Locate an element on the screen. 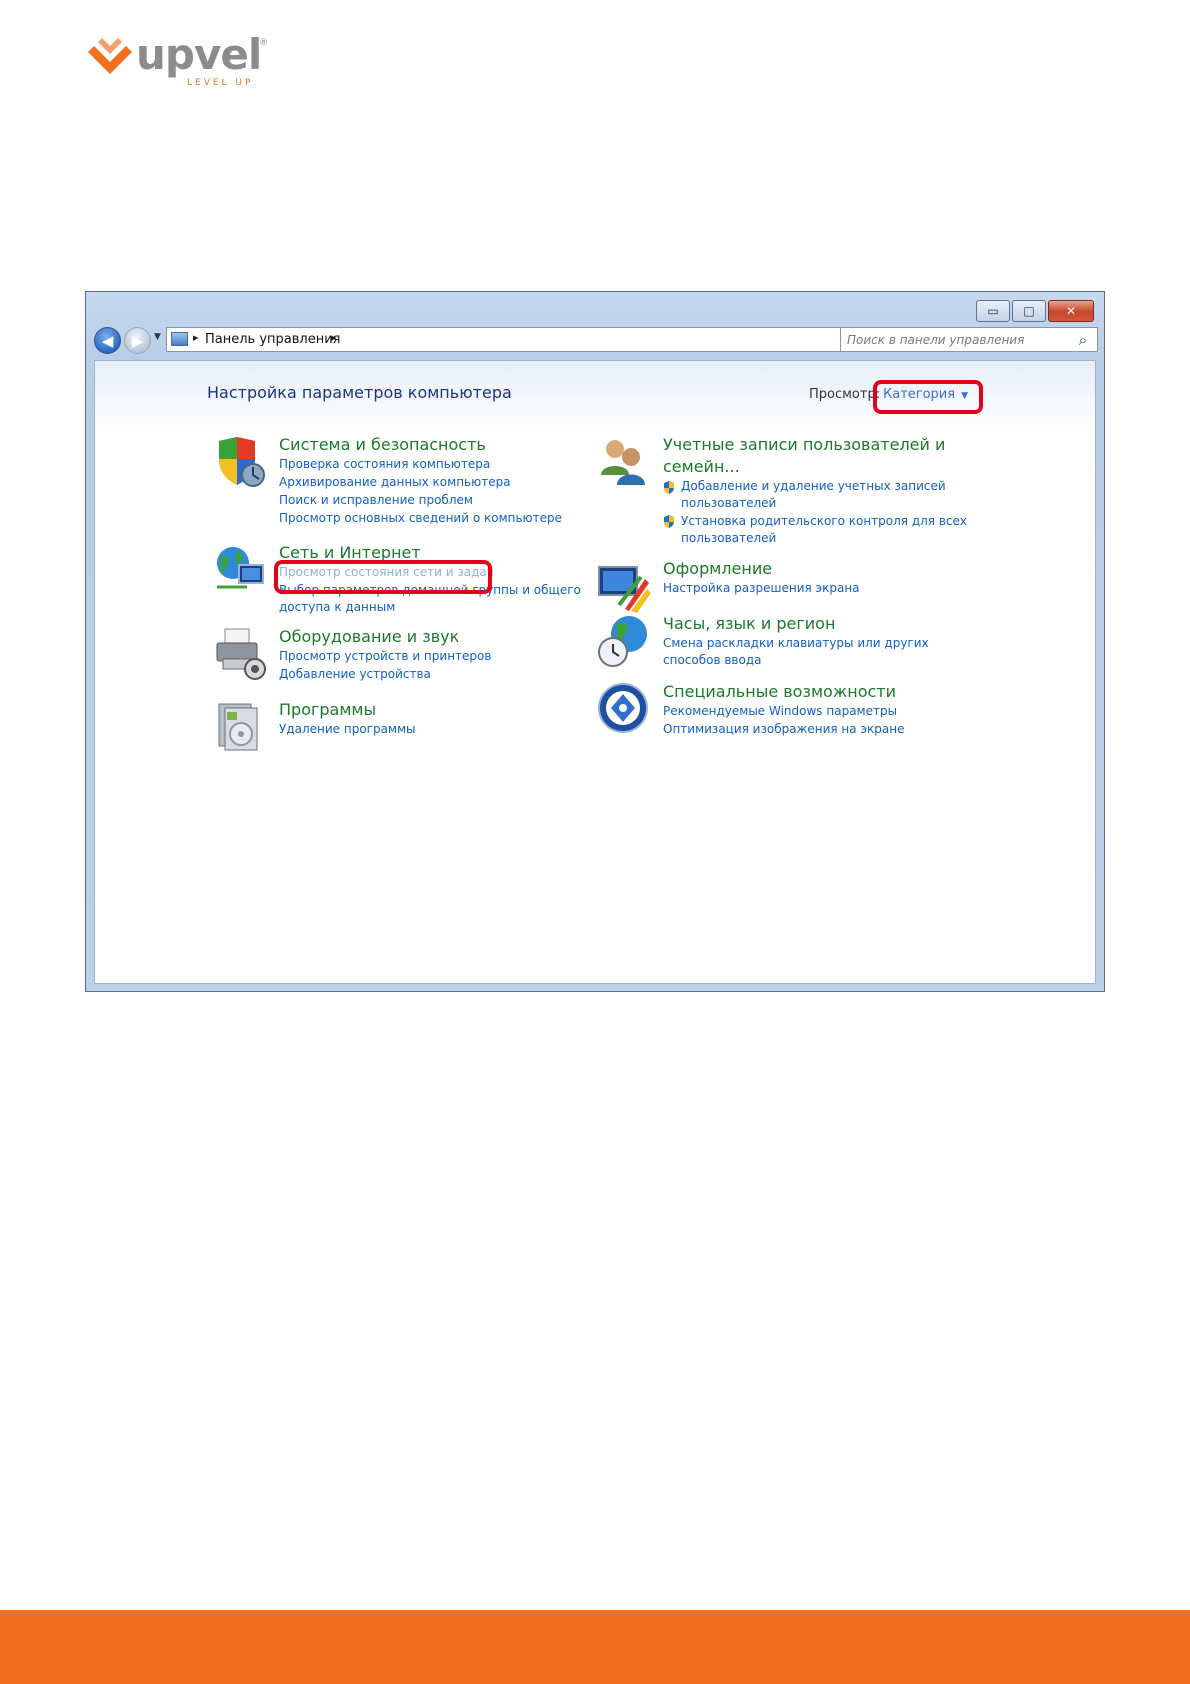 The image size is (1190, 1684). appearance-icon is located at coordinates (624, 589).